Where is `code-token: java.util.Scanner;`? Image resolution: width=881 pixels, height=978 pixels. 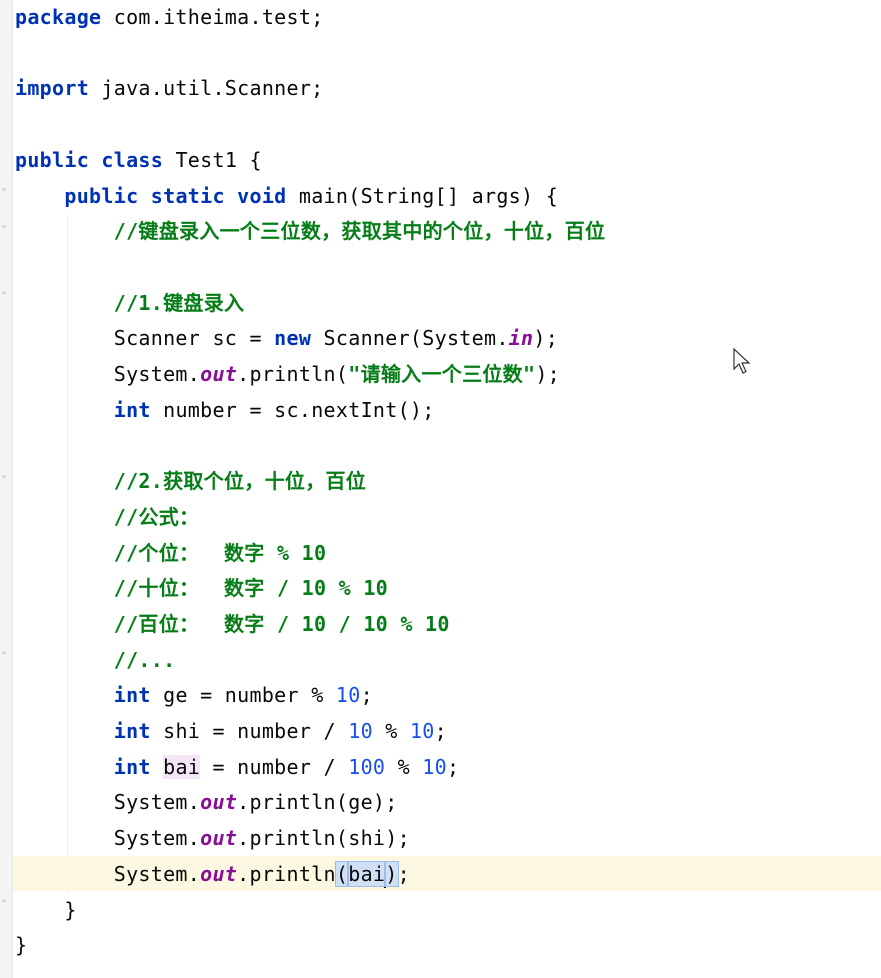 code-token: java.util.Scanner; is located at coordinates (206, 88).